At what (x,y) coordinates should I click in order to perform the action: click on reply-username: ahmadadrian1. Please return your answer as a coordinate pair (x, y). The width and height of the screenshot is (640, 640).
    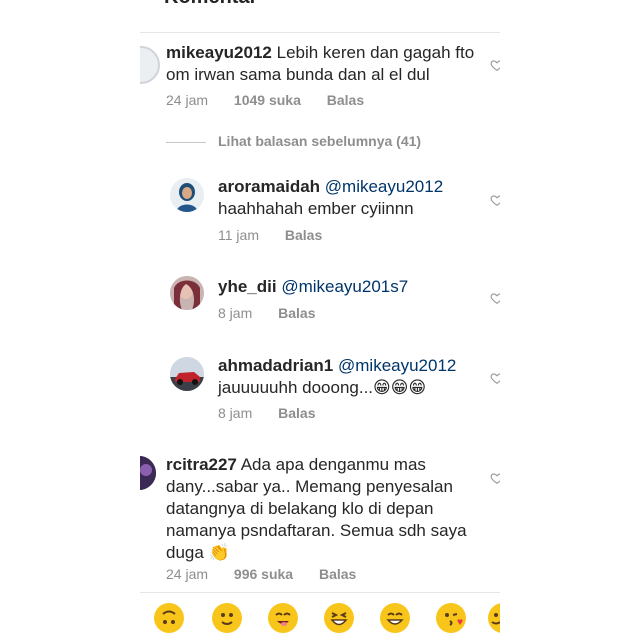
    Looking at the image, I should click on (275, 365).